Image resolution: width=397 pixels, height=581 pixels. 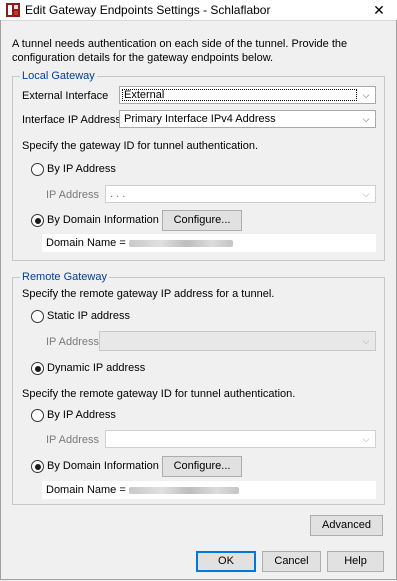 What do you see at coordinates (118, 194) in the screenshot?
I see `local-ip-address-value: . . .` at bounding box center [118, 194].